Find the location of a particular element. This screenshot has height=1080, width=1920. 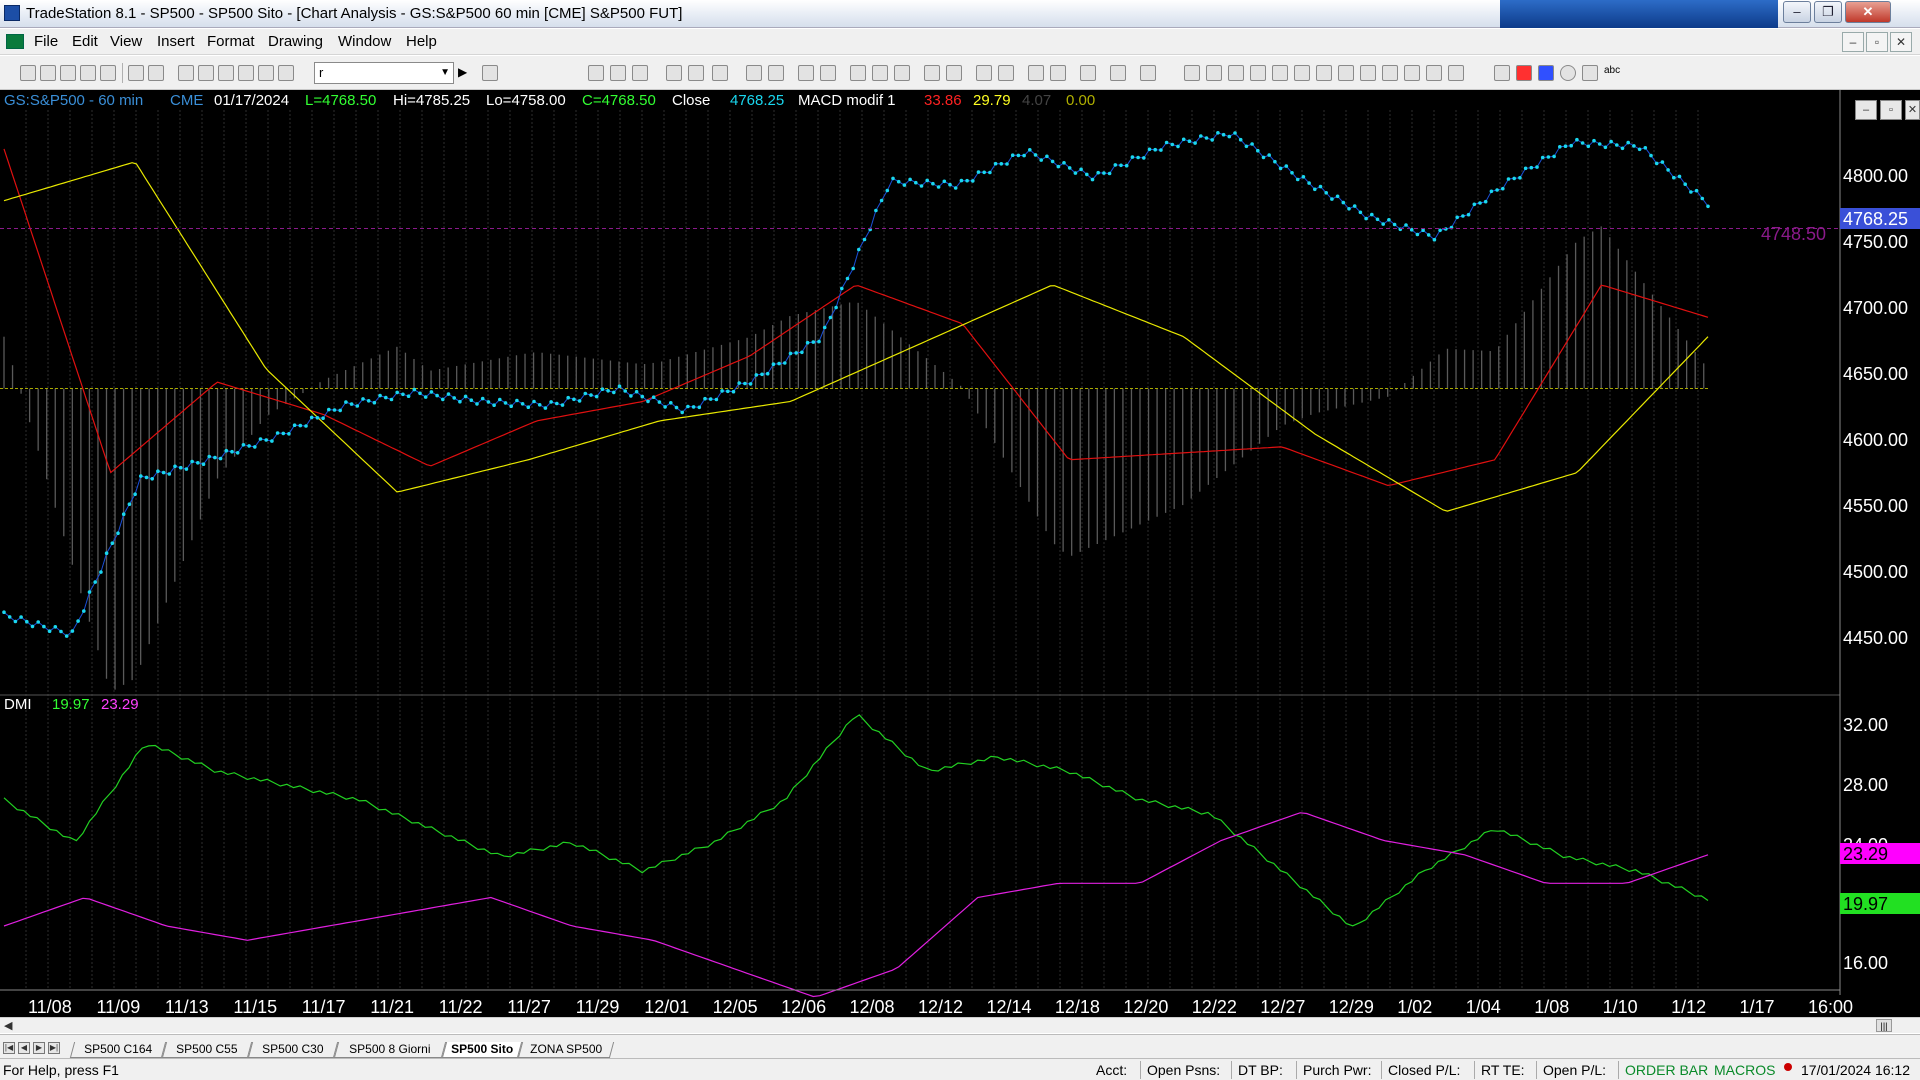

down-arrow-icon is located at coordinates (1524, 73).